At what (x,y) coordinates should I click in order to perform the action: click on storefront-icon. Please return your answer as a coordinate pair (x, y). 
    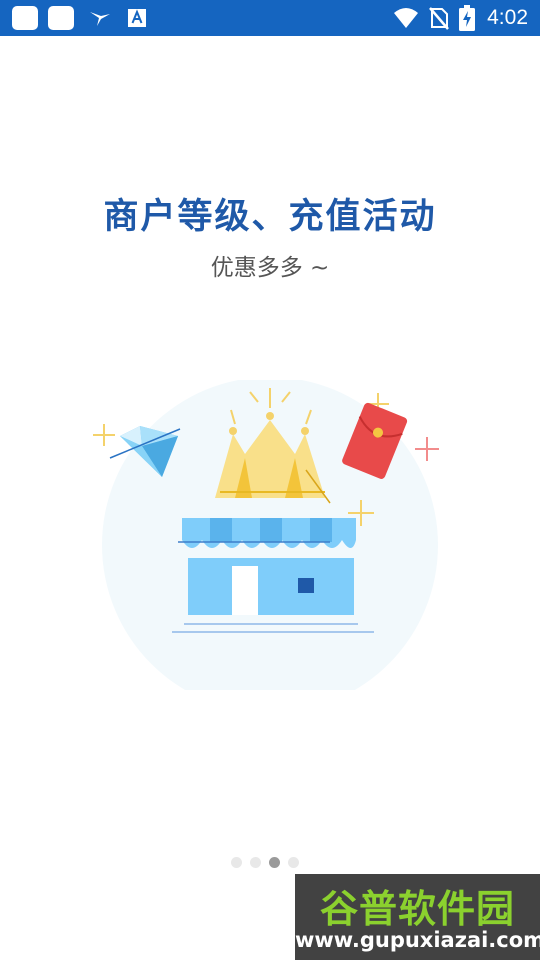
    Looking at the image, I should click on (273, 575).